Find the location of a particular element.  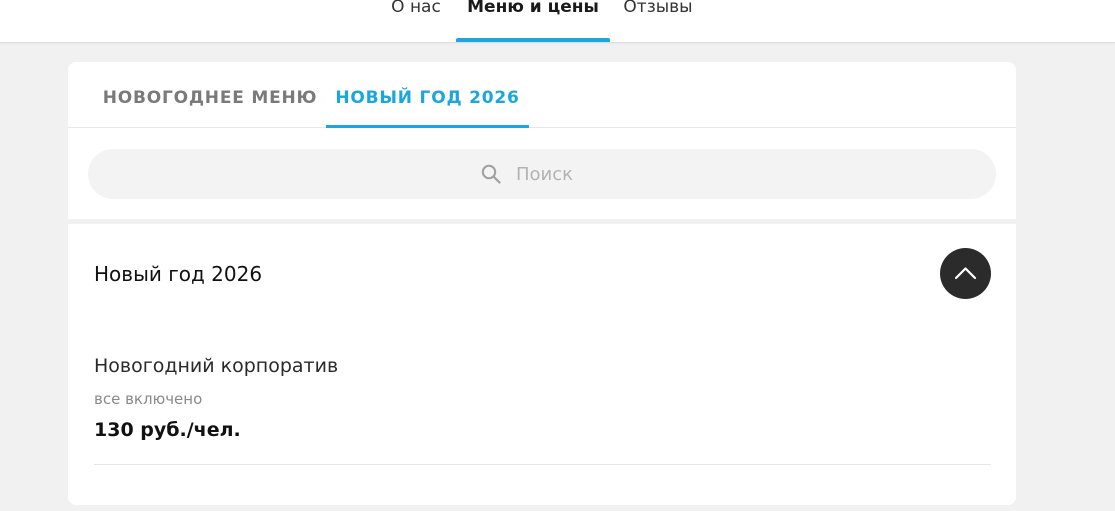

tab-new-year-2026: НОВЫЙ ГОД 2026 is located at coordinates (427, 95).